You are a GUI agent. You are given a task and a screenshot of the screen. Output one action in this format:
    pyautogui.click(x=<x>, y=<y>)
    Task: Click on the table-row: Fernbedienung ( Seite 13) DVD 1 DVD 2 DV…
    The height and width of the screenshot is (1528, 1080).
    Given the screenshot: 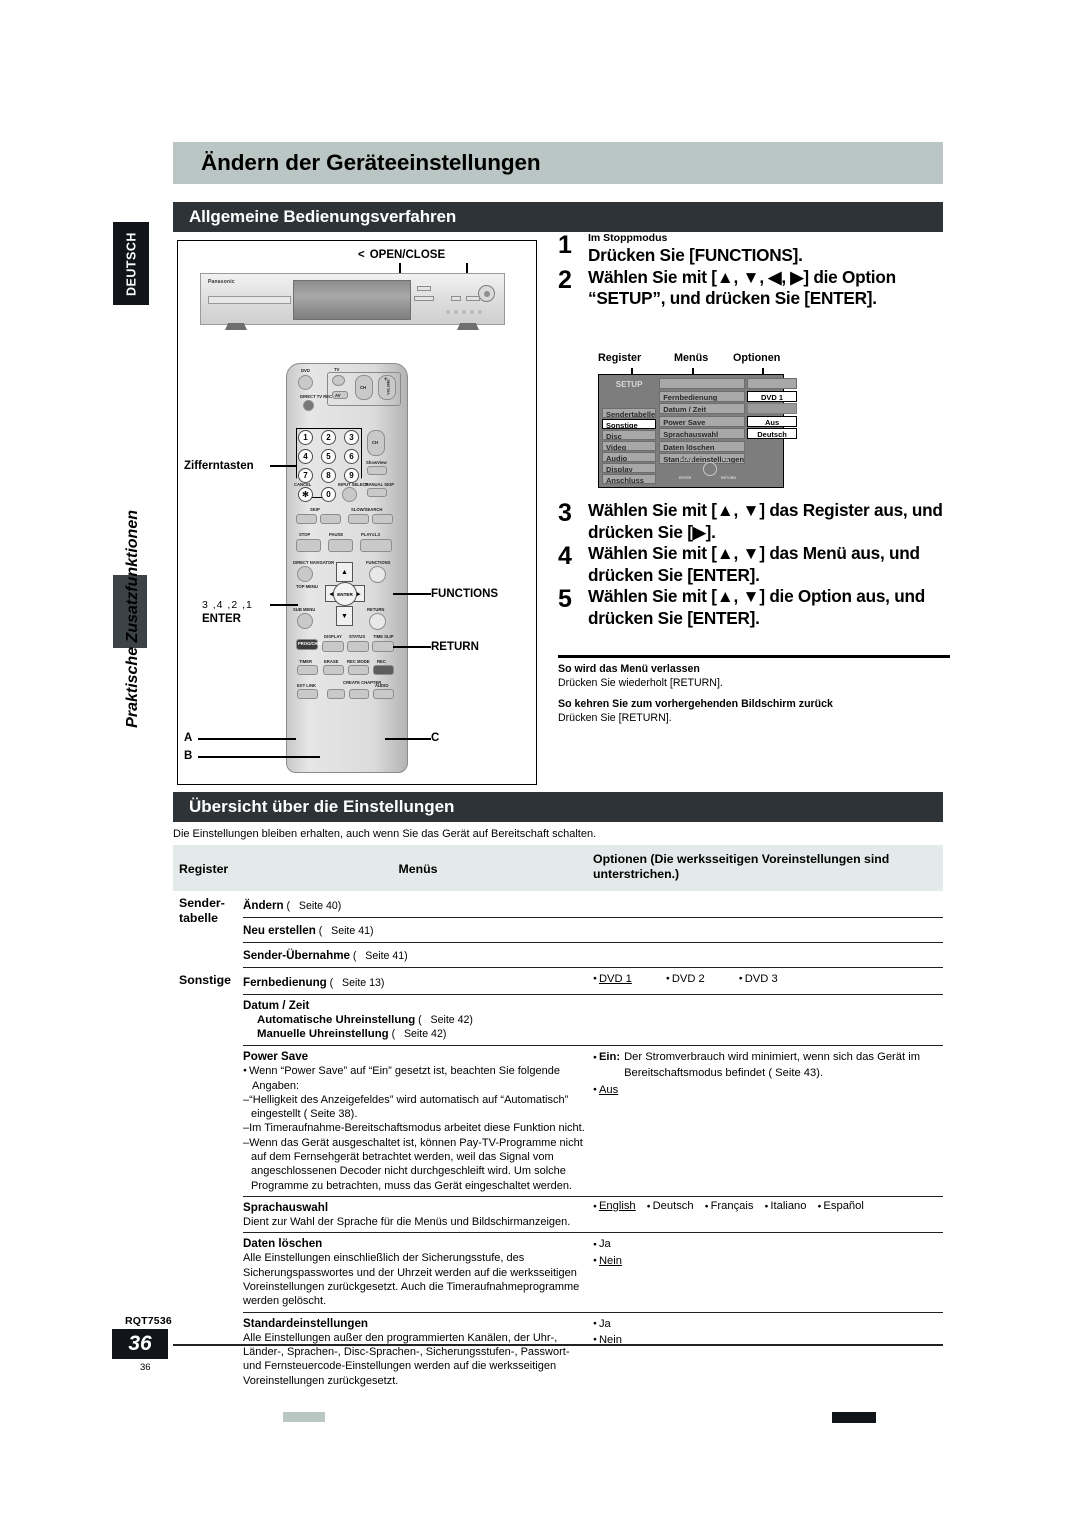 What is the action you would take?
    pyautogui.click(x=593, y=981)
    